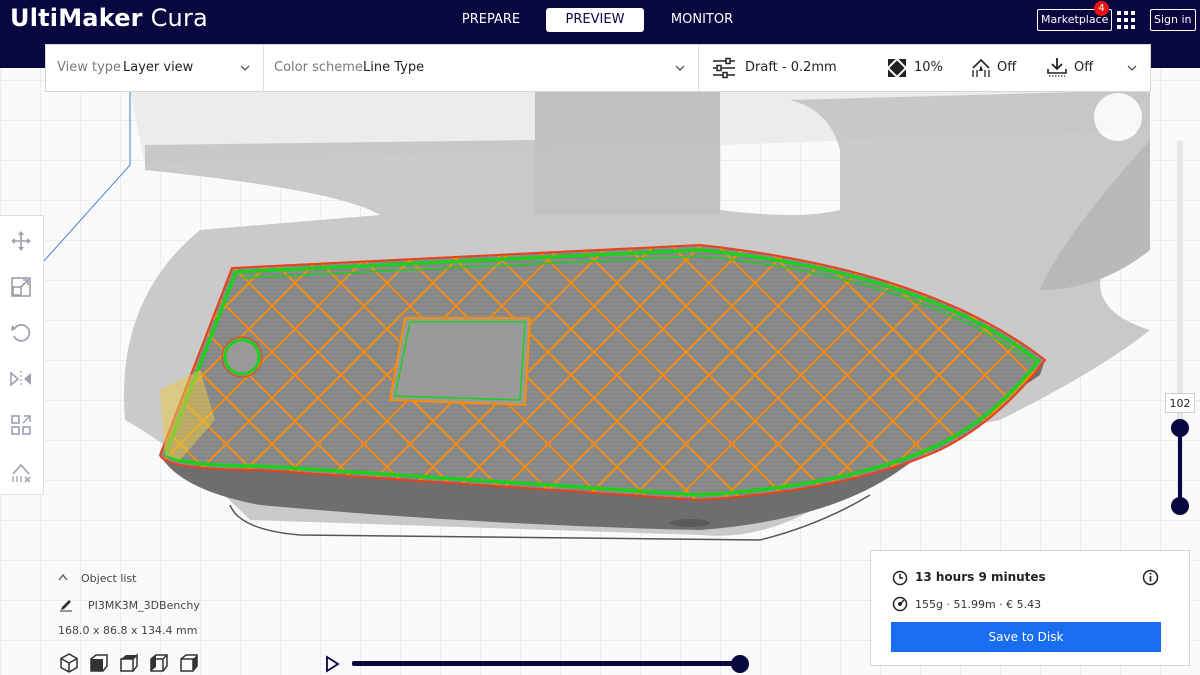 This screenshot has height=675, width=1200. Describe the element at coordinates (980, 577) in the screenshot. I see `print-time: 13 hours 9 minutes` at that location.